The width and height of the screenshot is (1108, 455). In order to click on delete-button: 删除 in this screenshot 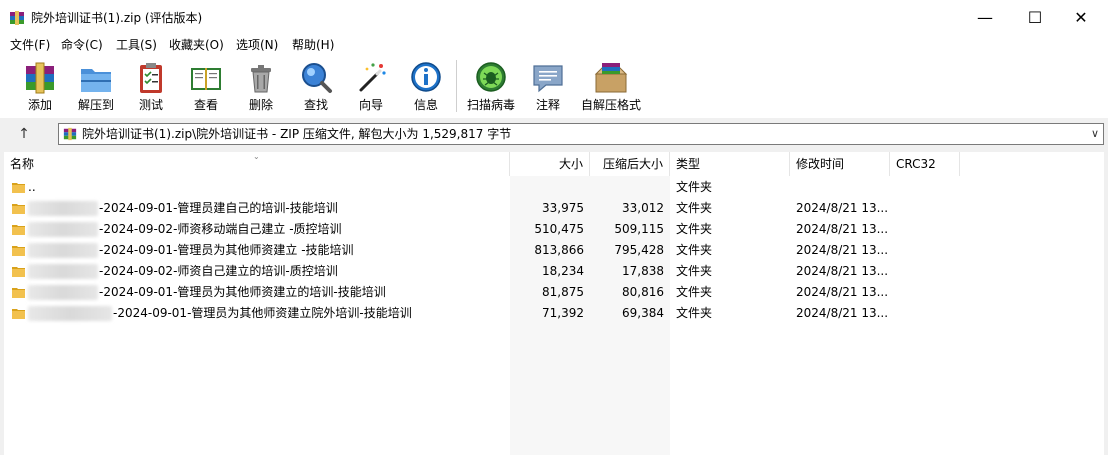, I will do `click(261, 87)`.